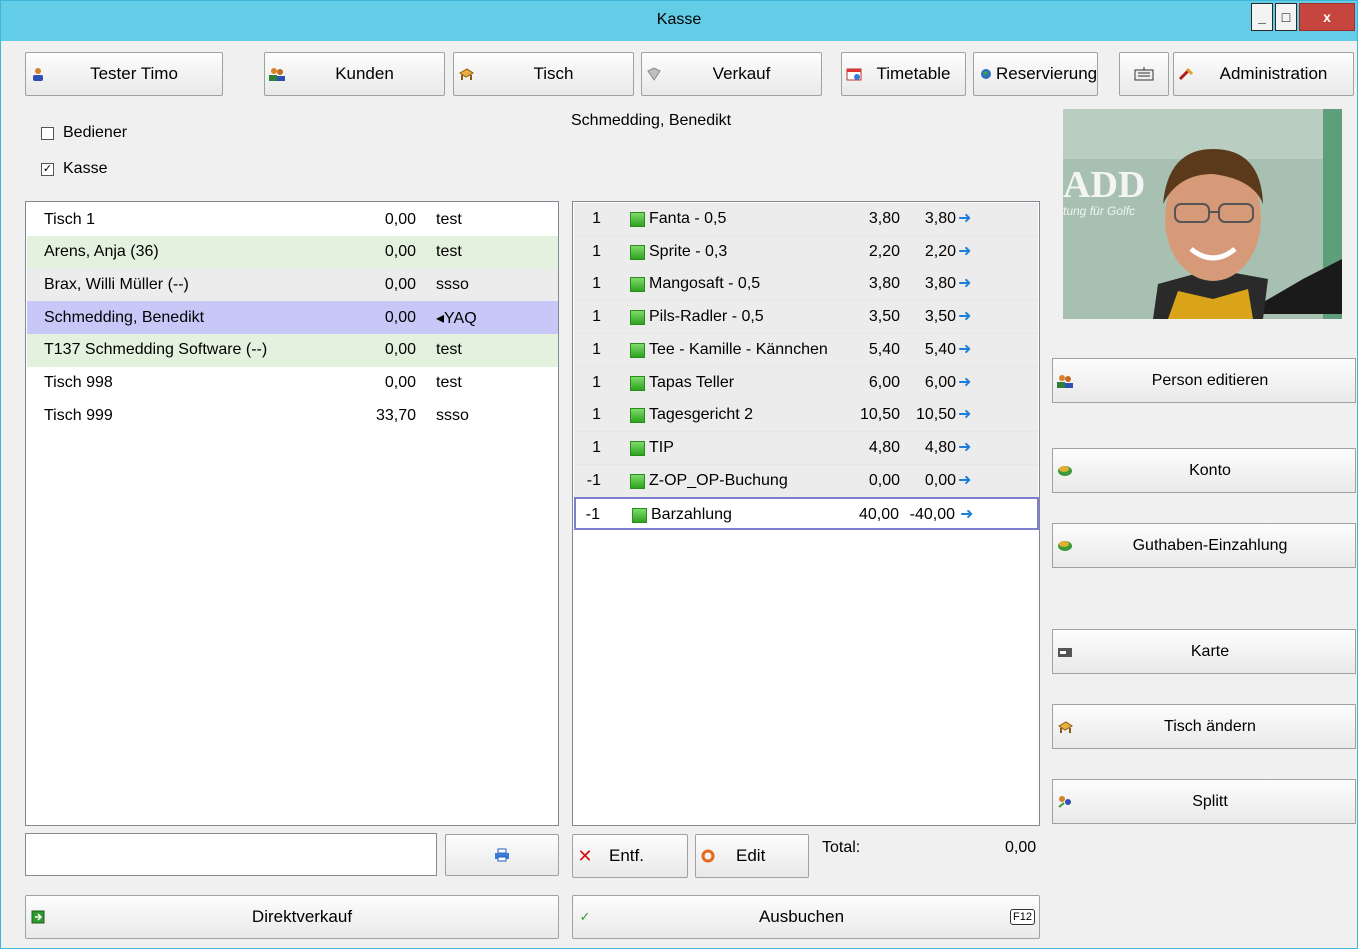 The image size is (1358, 949). What do you see at coordinates (1204, 545) in the screenshot?
I see `guthaben-einzahlung-button: Guthaben-Einzahlung` at bounding box center [1204, 545].